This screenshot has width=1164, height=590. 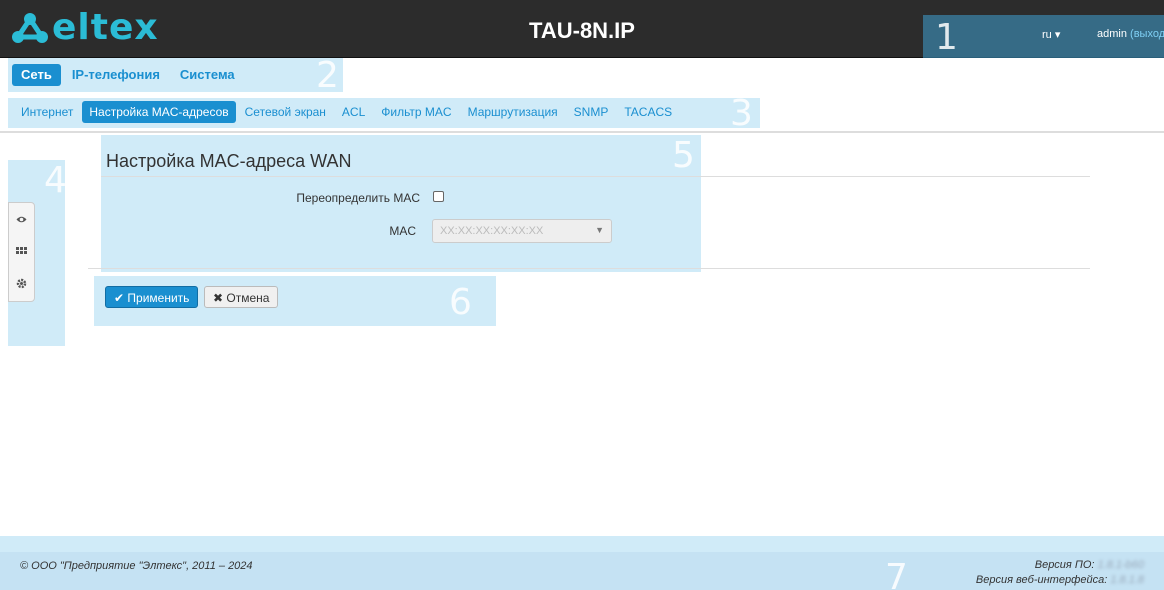 I want to click on subtab-acl: ACL, so click(x=353, y=112).